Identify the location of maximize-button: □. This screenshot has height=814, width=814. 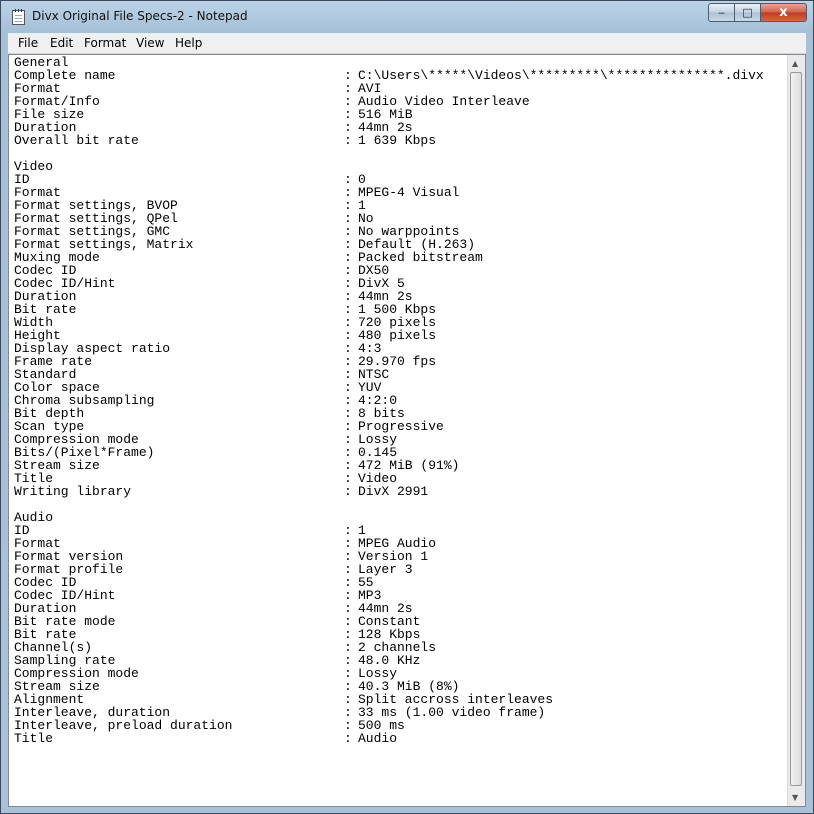
(747, 12).